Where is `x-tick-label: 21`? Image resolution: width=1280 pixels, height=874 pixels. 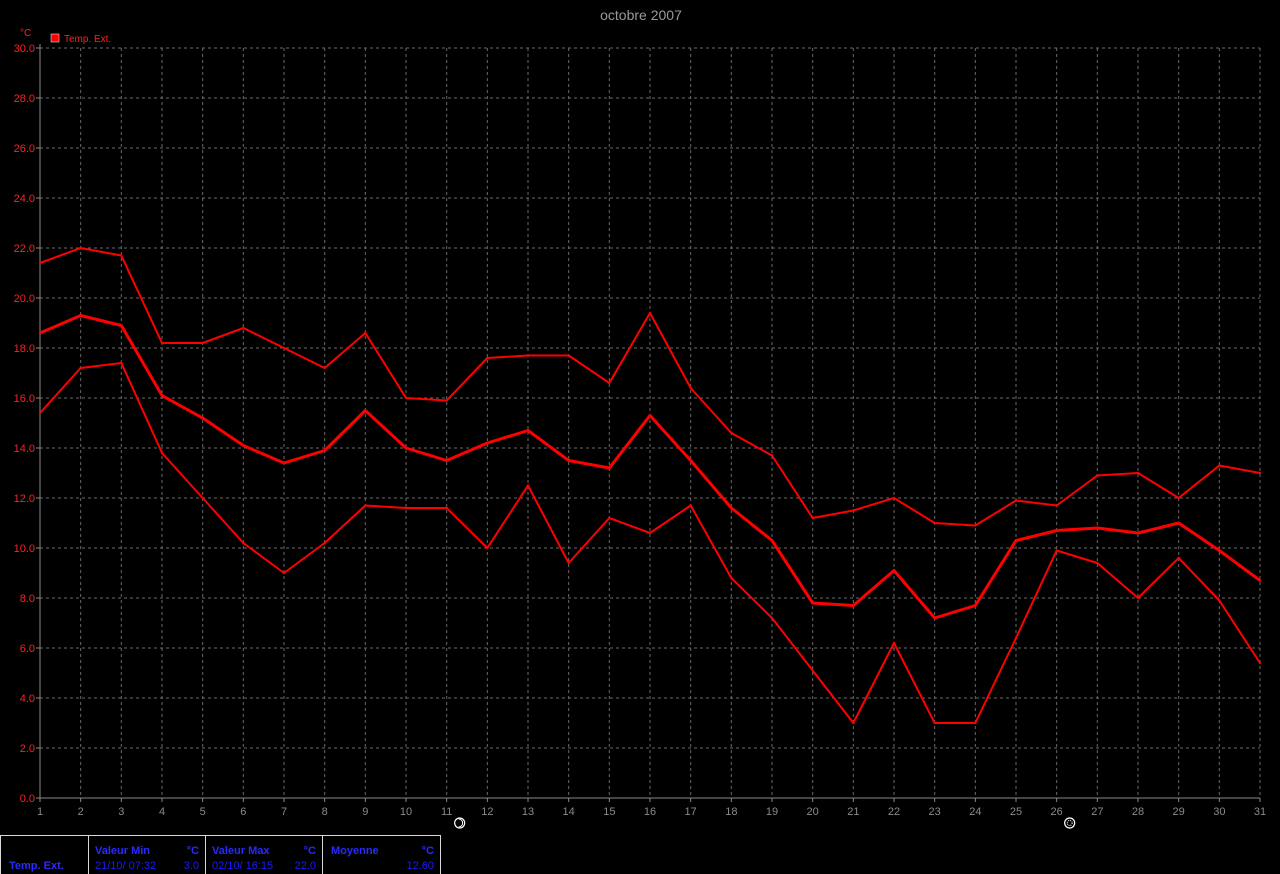
x-tick-label: 21 is located at coordinates (853, 812).